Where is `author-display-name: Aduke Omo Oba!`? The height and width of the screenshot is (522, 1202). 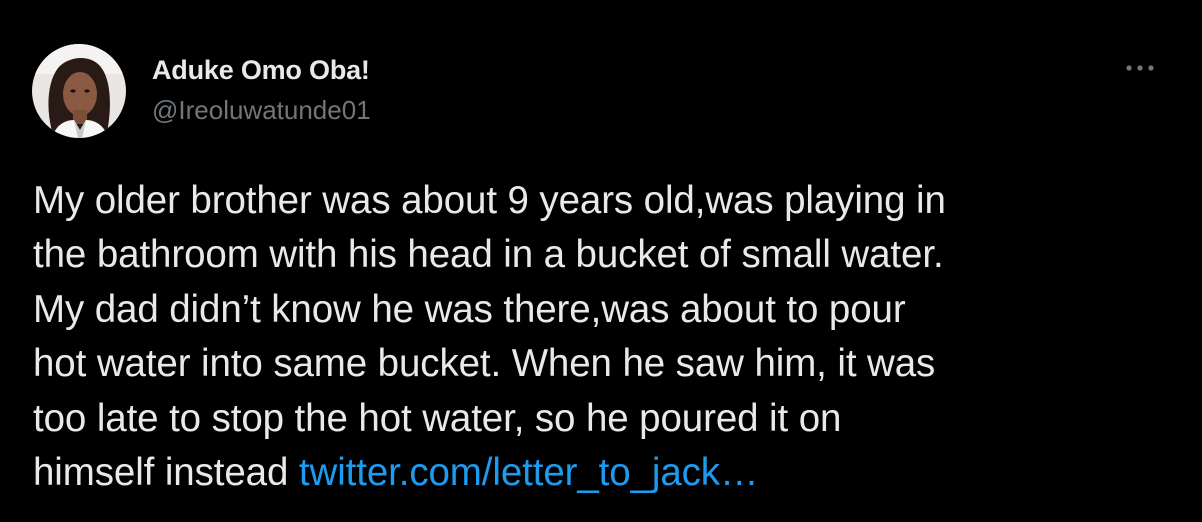 author-display-name: Aduke Omo Oba! is located at coordinates (261, 70).